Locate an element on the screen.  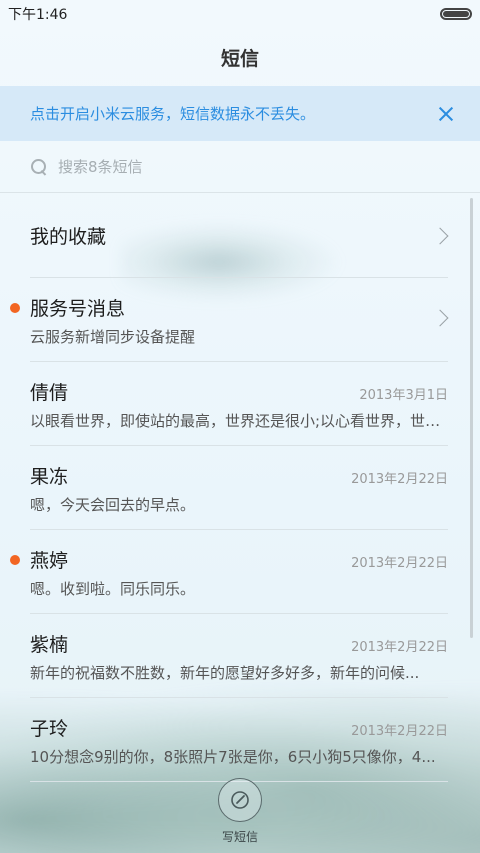
page-title: 短信 is located at coordinates (239, 58).